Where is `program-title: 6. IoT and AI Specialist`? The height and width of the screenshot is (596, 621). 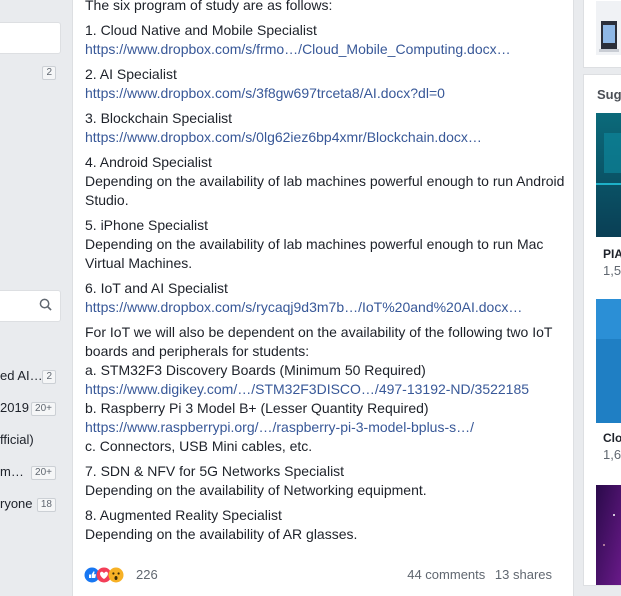
program-title: 6. IoT and AI Specialist is located at coordinates (156, 288).